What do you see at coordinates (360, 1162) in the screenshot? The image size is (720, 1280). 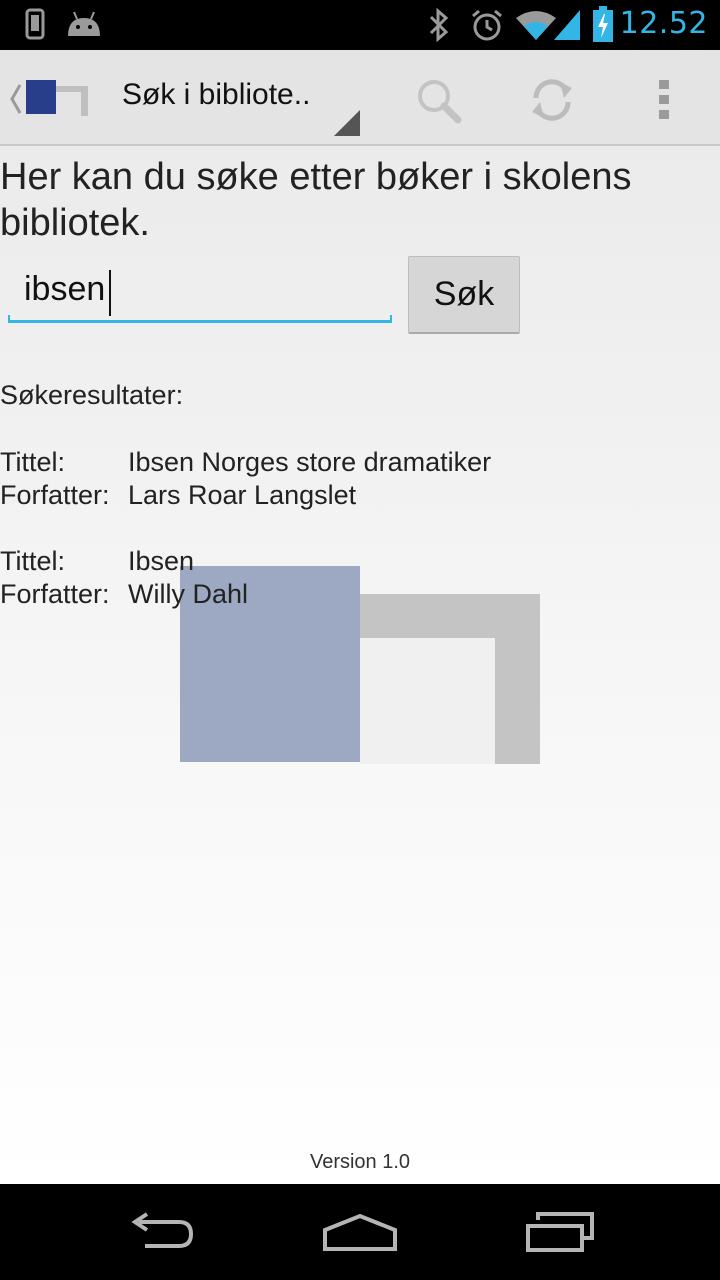 I see `version-label: Version 1.0` at bounding box center [360, 1162].